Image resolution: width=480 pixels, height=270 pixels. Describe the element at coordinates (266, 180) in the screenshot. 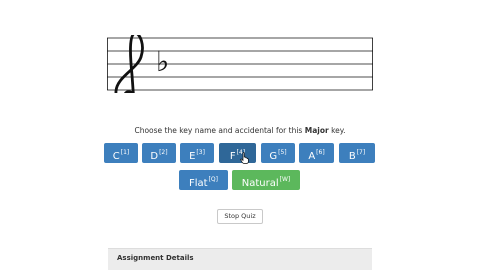

I see `natural-button: Natural[W]` at that location.